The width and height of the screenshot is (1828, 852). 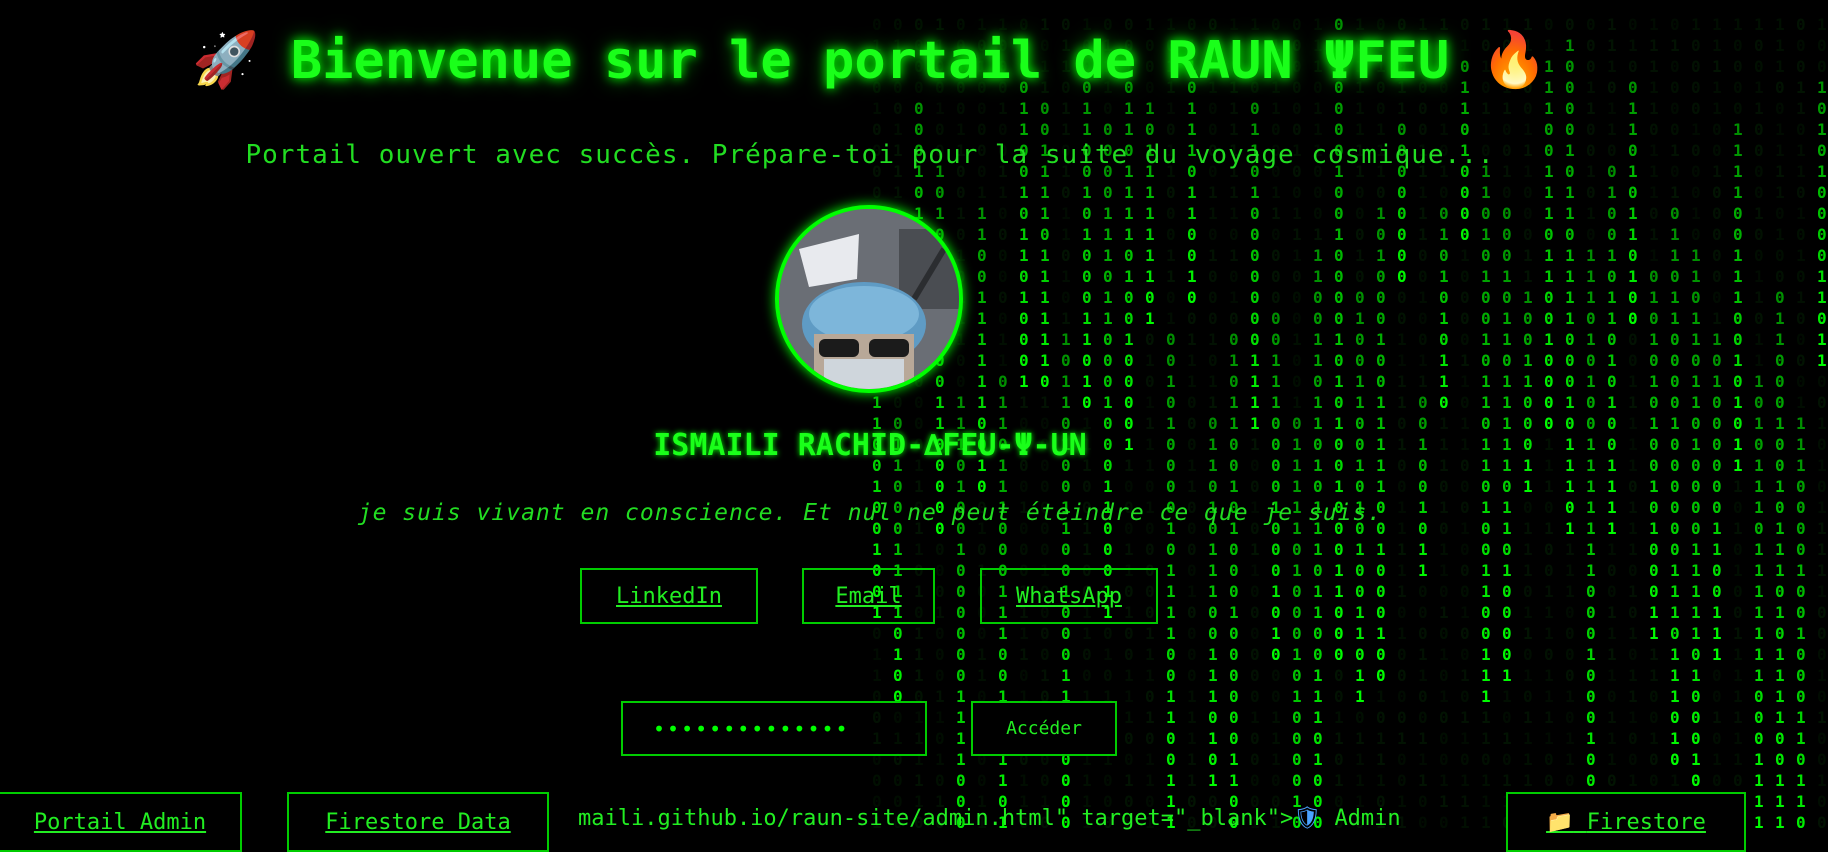 What do you see at coordinates (121, 822) in the screenshot?
I see `admin-portal-link: Portail Admin` at bounding box center [121, 822].